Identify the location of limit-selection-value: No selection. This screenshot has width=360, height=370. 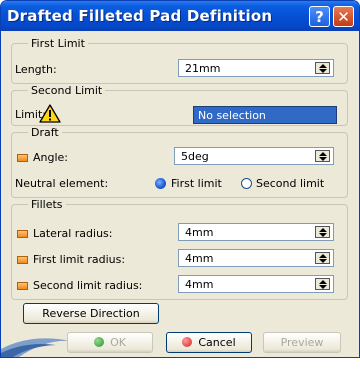
(232, 115).